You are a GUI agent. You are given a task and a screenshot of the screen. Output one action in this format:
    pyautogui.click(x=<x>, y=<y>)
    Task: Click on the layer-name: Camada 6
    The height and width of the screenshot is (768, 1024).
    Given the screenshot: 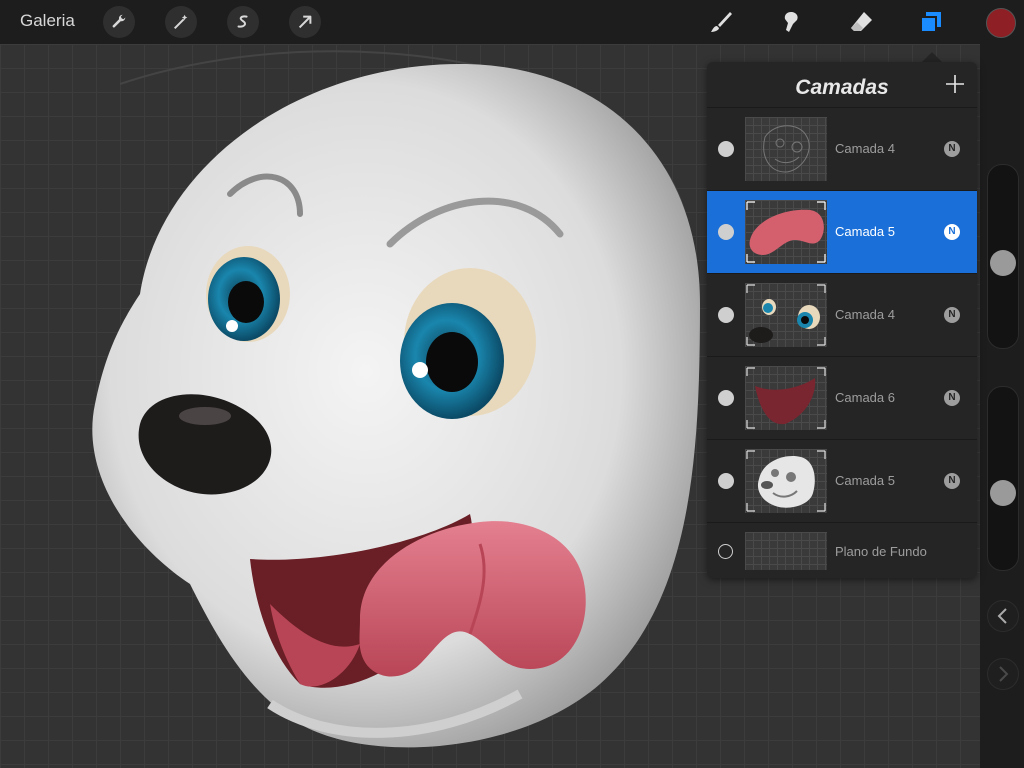 What is the action you would take?
    pyautogui.click(x=865, y=397)
    